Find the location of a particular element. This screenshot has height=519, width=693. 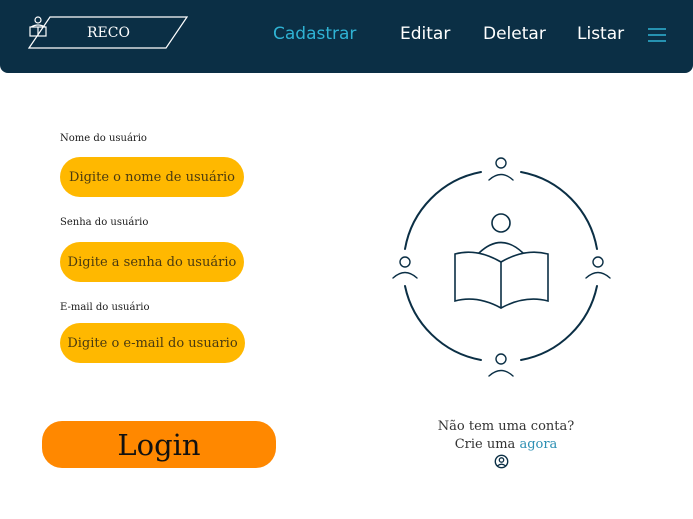

password-input is located at coordinates (152, 262).